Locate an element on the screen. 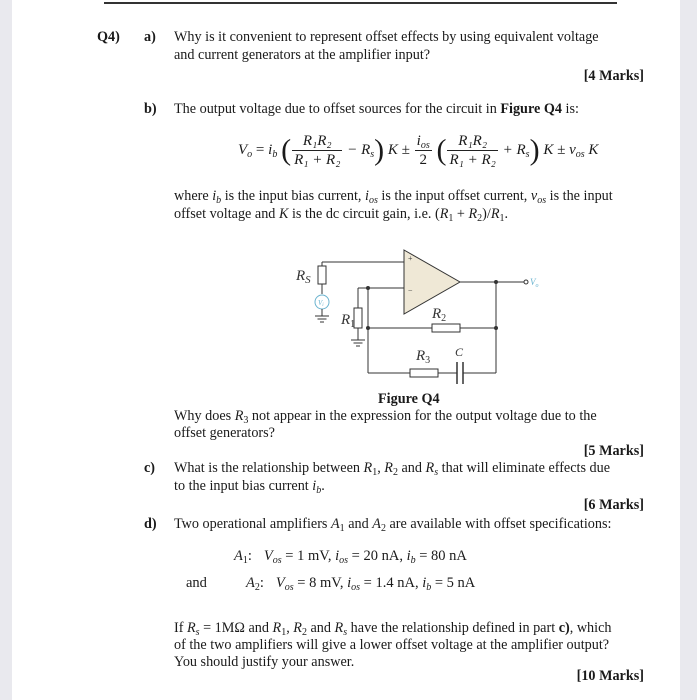 The width and height of the screenshot is (697, 700). formula-plus-rs: + R is located at coordinates (512, 149).